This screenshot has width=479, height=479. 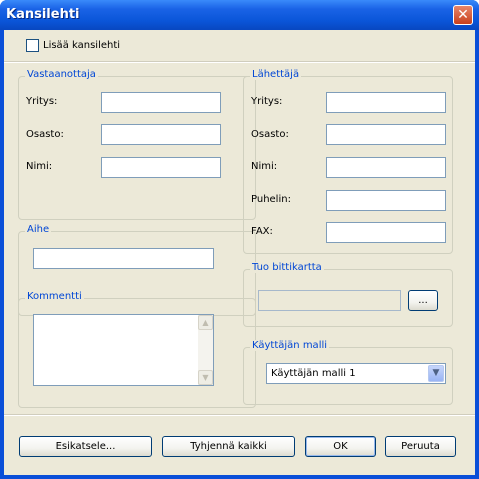 I want to click on recipient-company-label: Yritys:, so click(x=42, y=101).